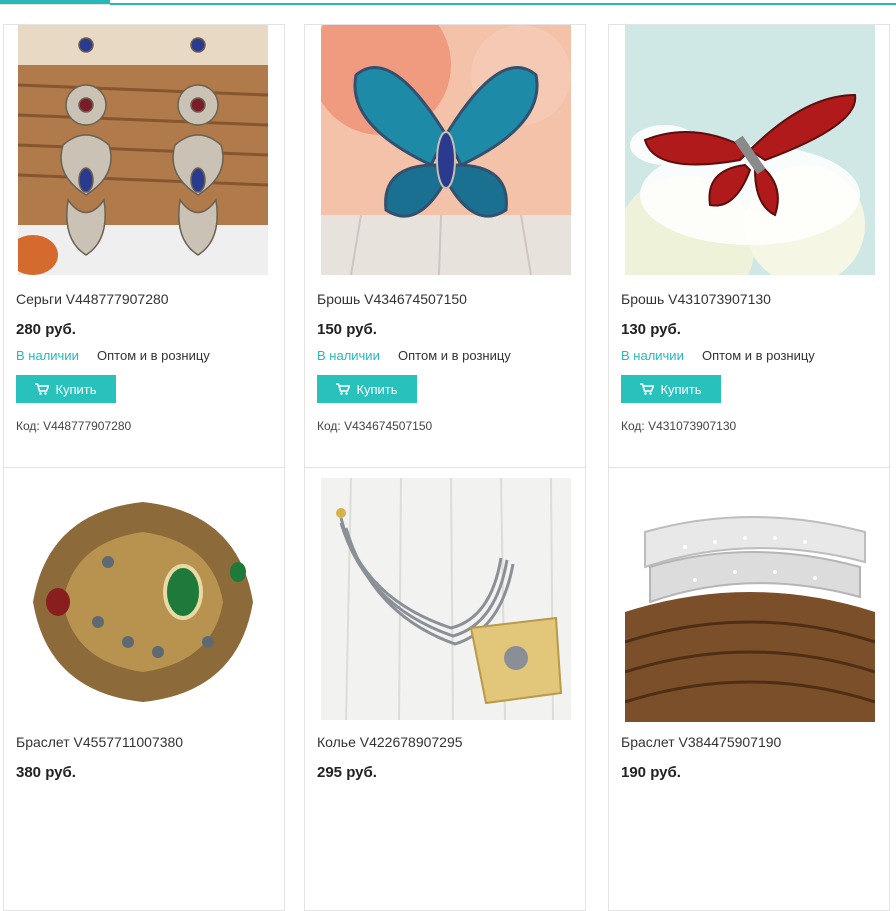 This screenshot has height=911, width=896. I want to click on product-name: Браслет V4557711007380, so click(99, 742).